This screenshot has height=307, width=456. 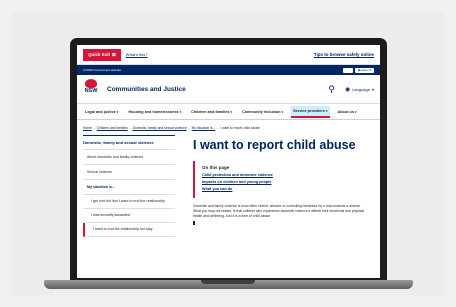 What do you see at coordinates (240, 127) in the screenshot?
I see `breadcrumb-current: I want to report child abuse` at bounding box center [240, 127].